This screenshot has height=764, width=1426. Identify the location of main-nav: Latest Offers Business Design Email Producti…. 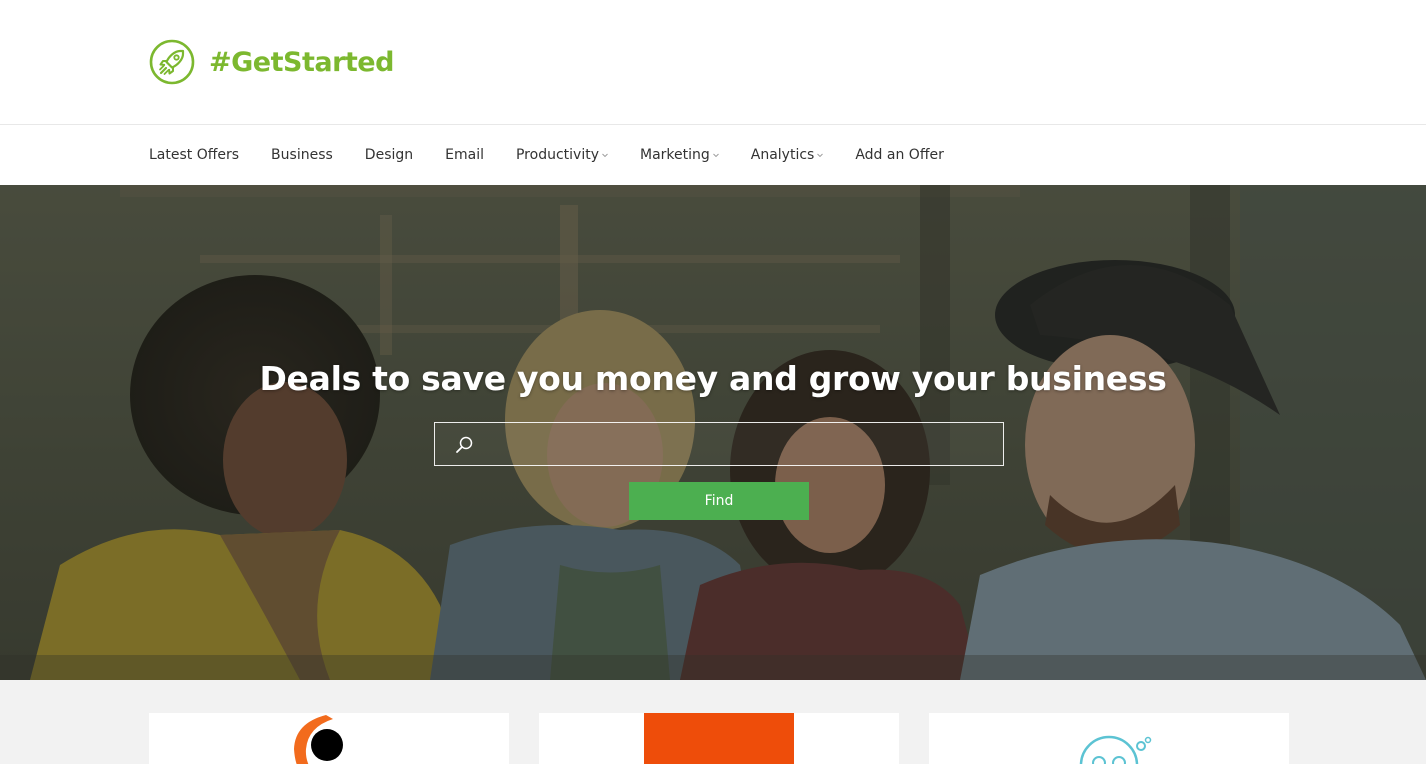
(713, 155).